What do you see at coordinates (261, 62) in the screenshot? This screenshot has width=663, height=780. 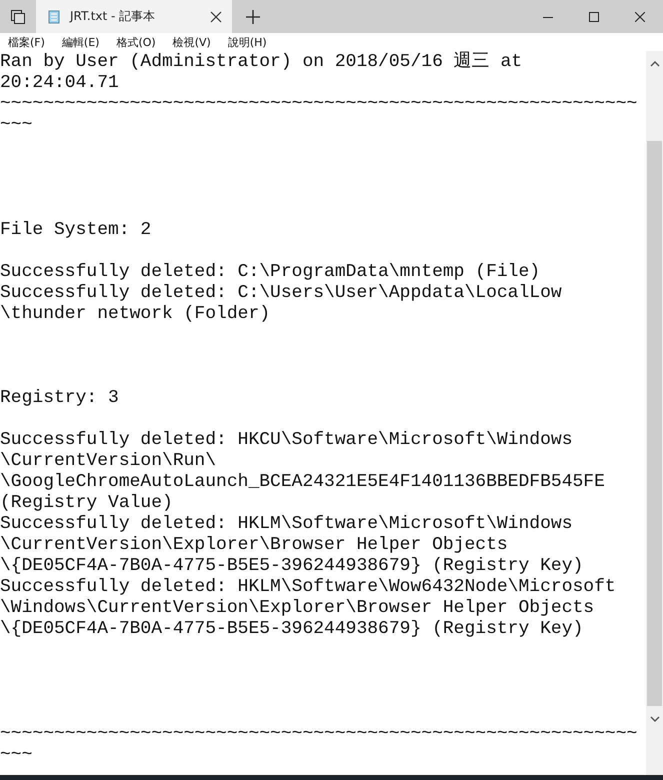 I see `text-line: Ran by User (Administrator) on 2018/05/16 週三 at` at bounding box center [261, 62].